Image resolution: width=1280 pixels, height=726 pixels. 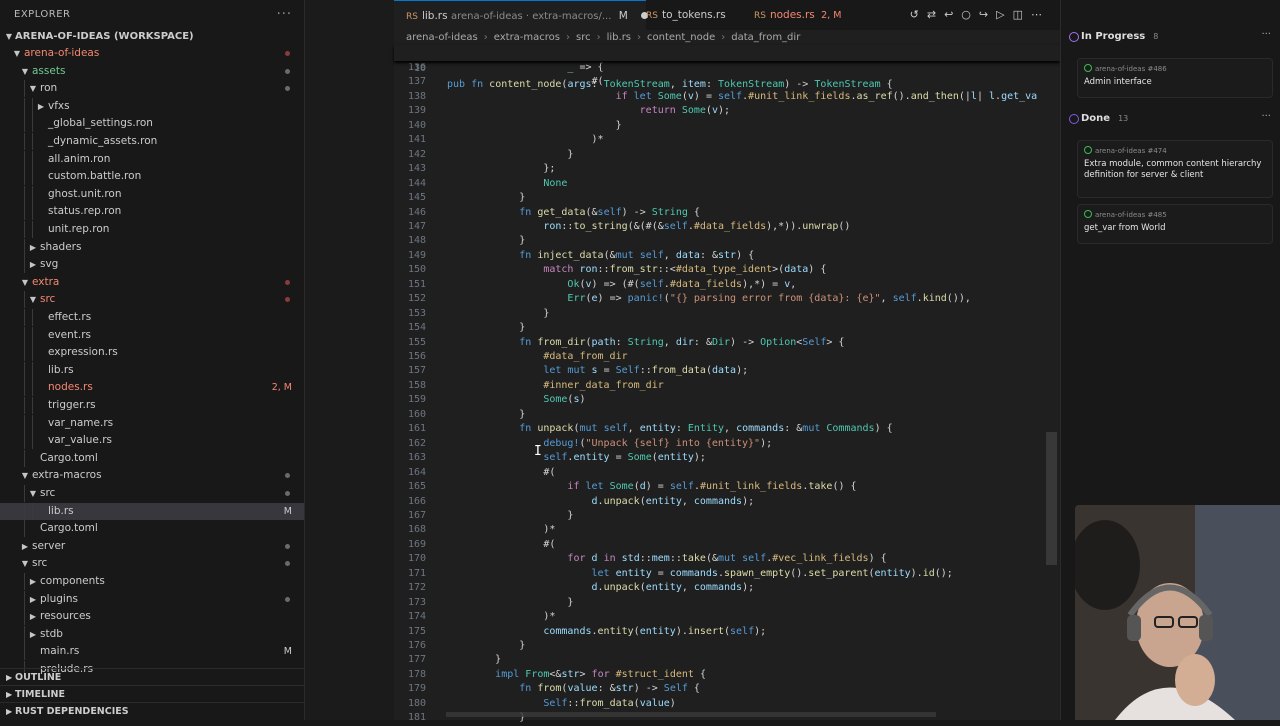 What do you see at coordinates (727, 415) in the screenshot?
I see `code-line: 160 }` at bounding box center [727, 415].